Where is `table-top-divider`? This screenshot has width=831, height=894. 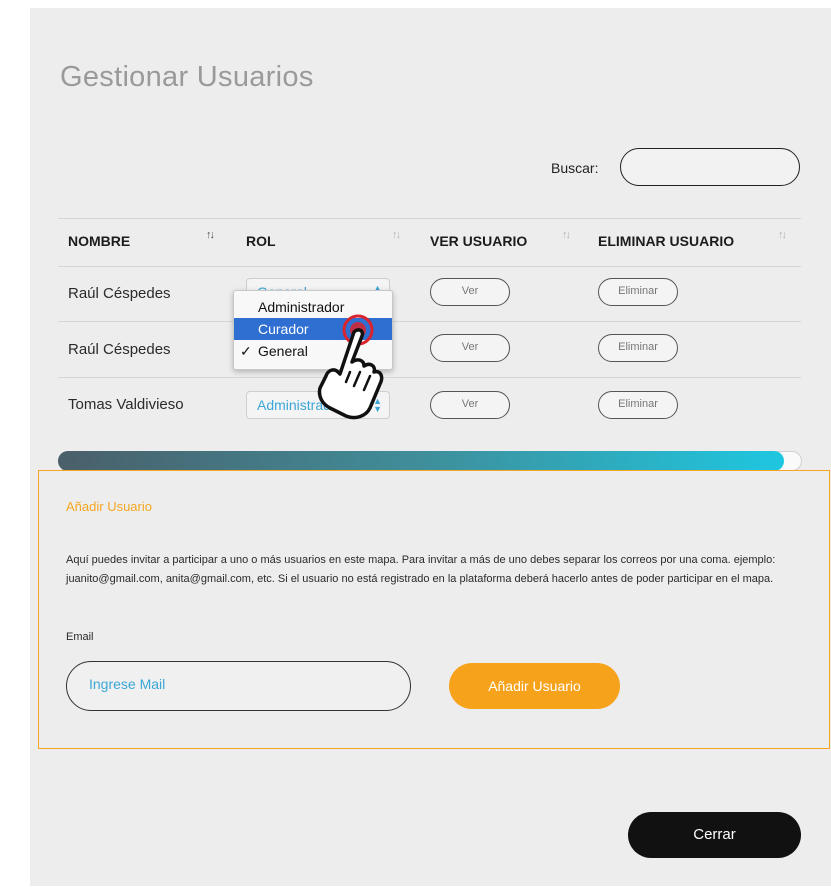
table-top-divider is located at coordinates (429, 218).